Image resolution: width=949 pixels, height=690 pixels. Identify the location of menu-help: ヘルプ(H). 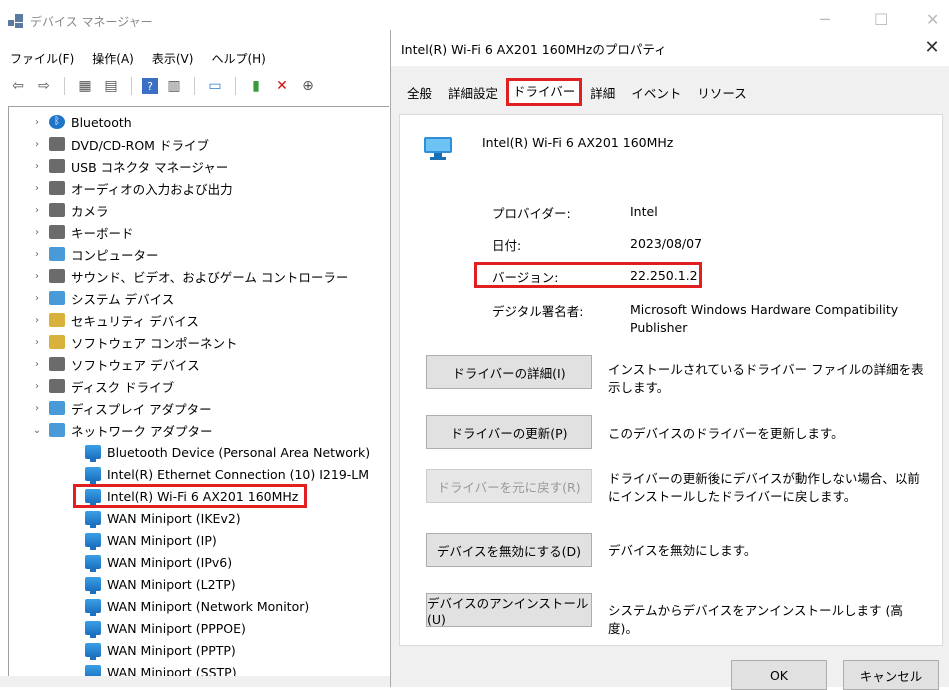
(238, 58).